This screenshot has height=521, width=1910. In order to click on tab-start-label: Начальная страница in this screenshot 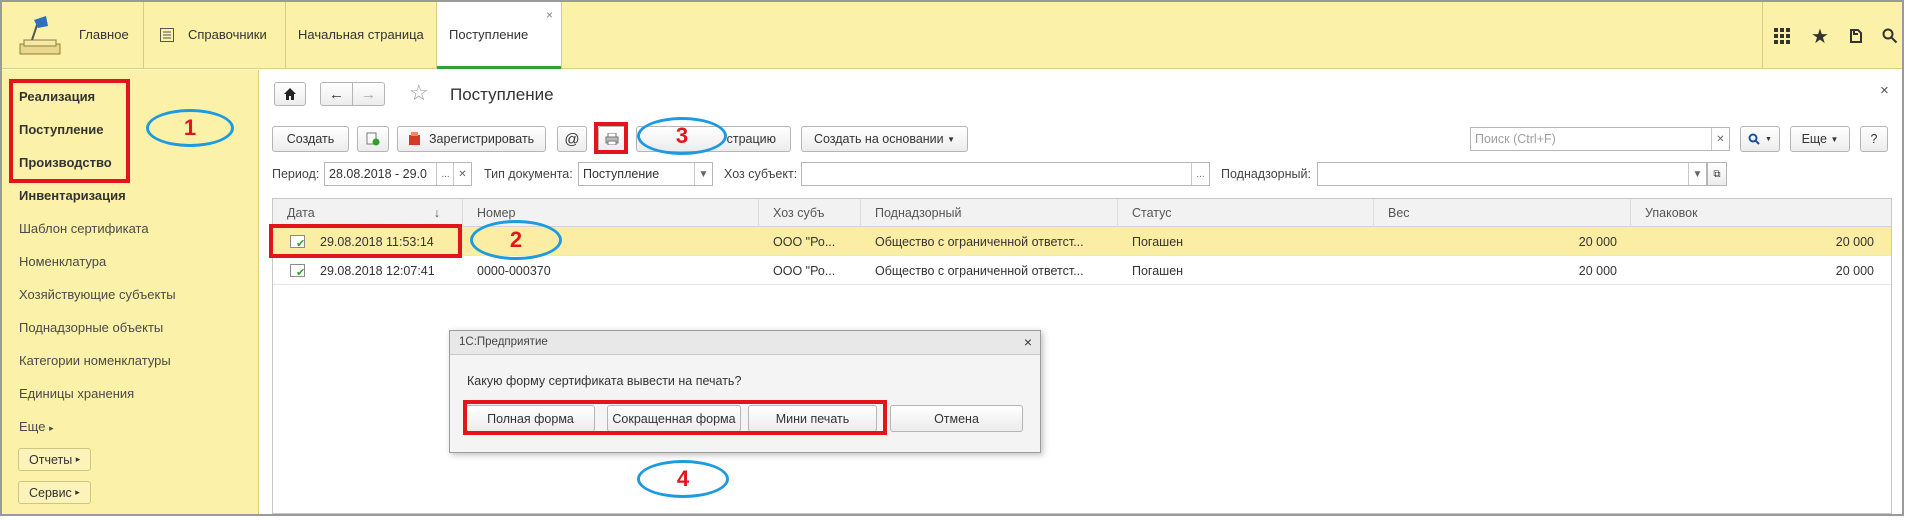, I will do `click(361, 34)`.